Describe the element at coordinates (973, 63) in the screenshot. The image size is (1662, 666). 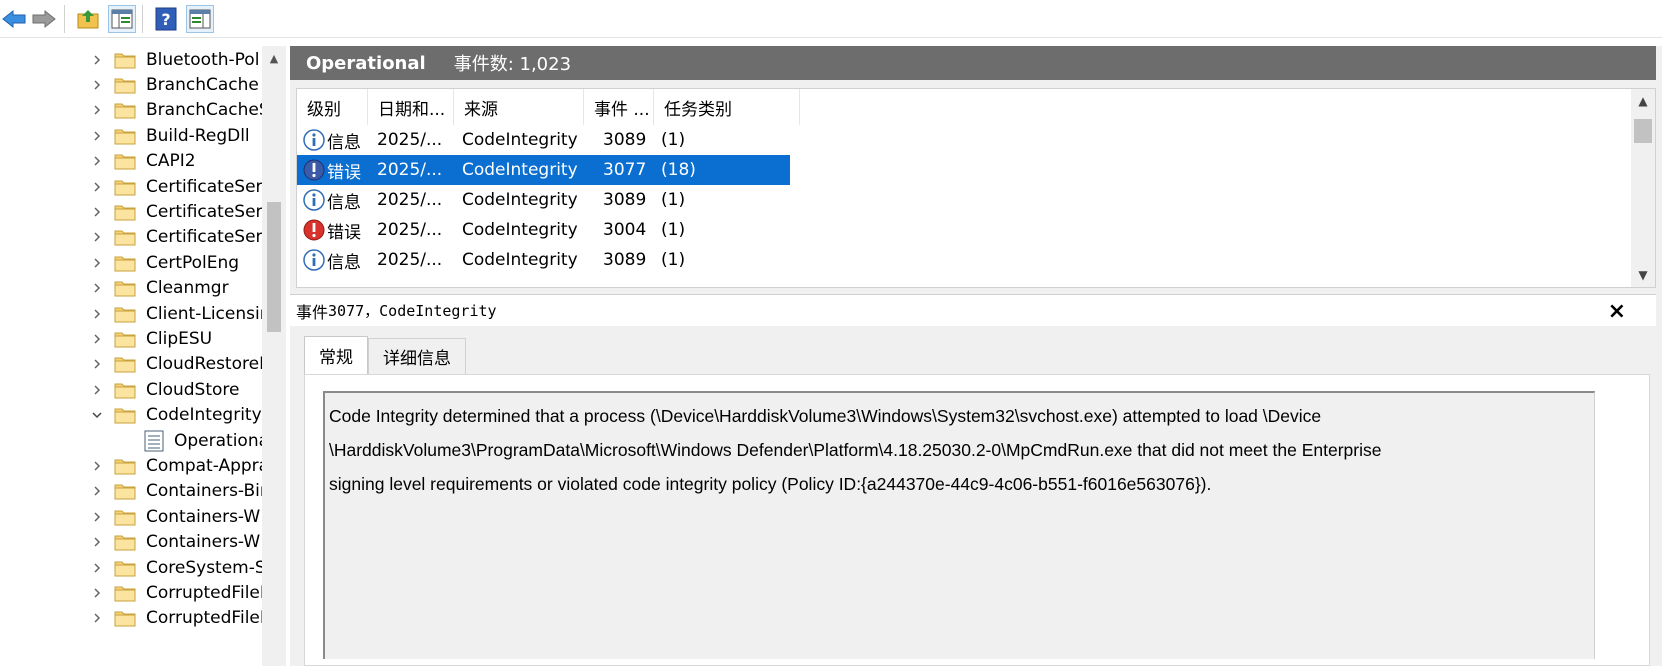
I see `log-header: Operational 事件数: 1,023` at that location.